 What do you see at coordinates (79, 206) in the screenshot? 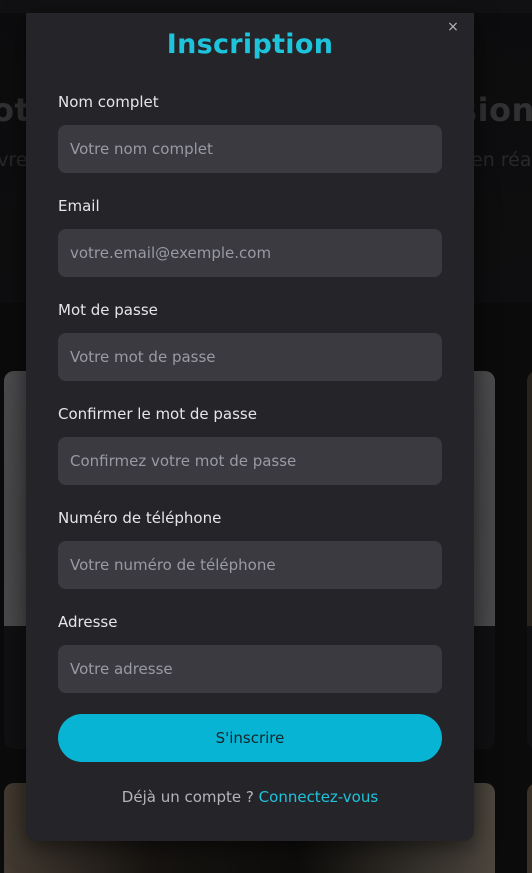
I see `email-label: Email` at bounding box center [79, 206].